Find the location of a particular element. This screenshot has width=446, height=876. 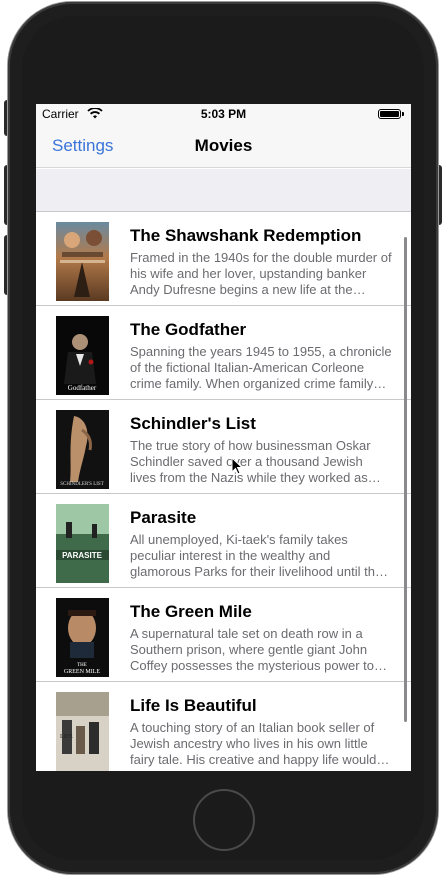

poster-image: THE GREEN MILE is located at coordinates (82, 637).